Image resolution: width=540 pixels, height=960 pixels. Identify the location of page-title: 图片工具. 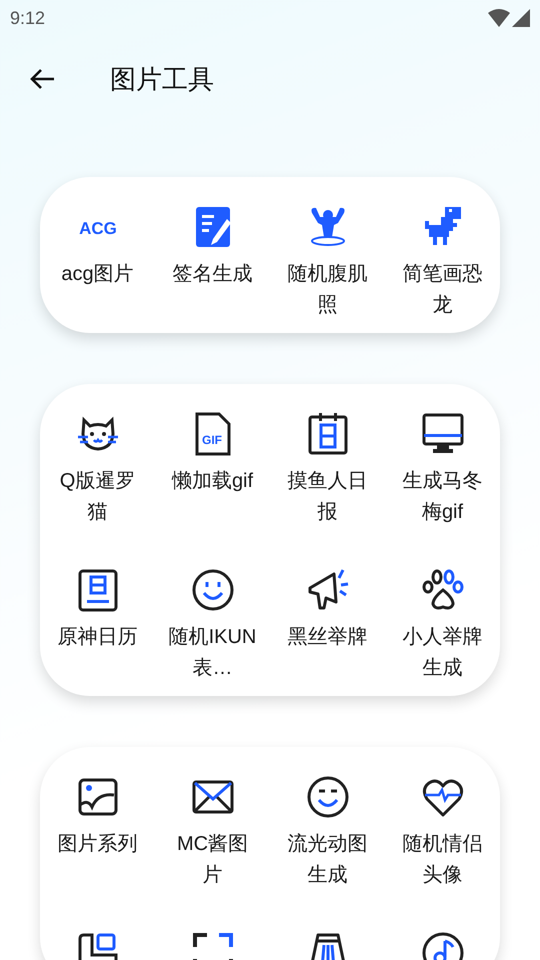
(162, 79).